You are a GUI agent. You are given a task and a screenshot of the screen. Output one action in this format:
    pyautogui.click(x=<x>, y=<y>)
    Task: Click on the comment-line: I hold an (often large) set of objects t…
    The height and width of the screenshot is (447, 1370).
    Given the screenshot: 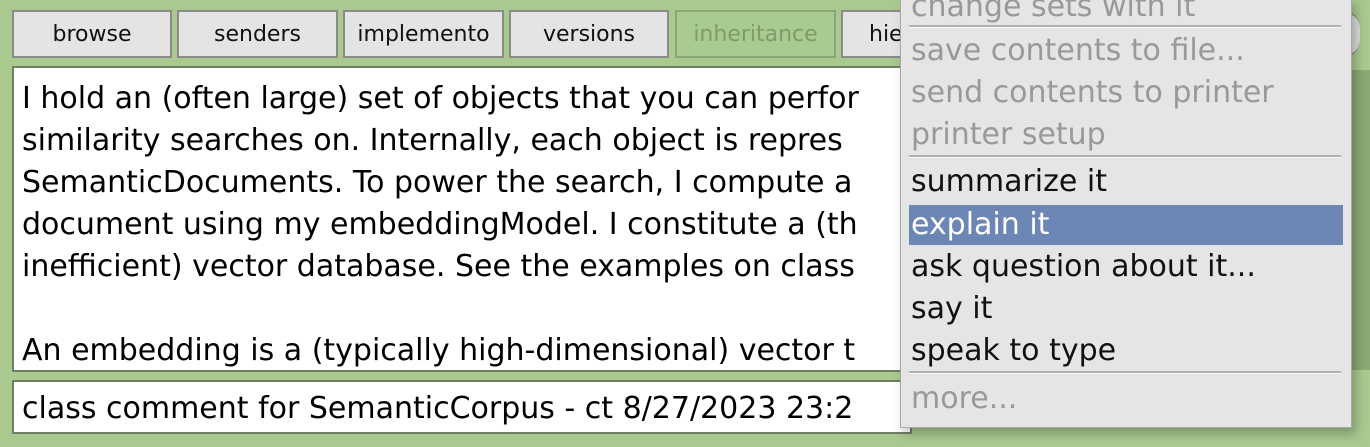 What is the action you would take?
    pyautogui.click(x=440, y=98)
    